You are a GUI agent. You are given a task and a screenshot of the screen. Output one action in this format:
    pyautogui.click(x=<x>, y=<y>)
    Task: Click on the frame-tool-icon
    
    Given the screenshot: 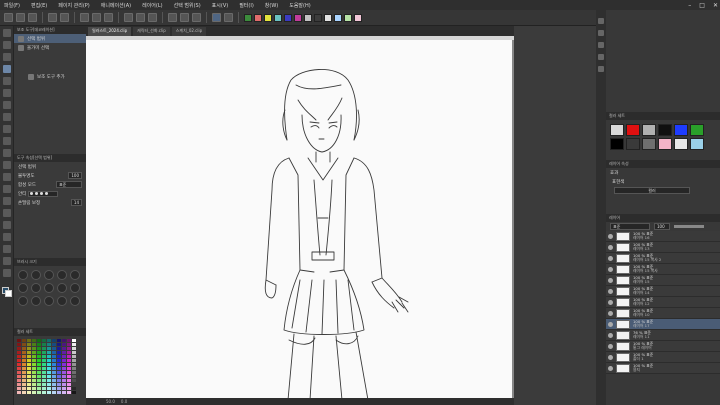 What is the action you would take?
    pyautogui.click(x=6, y=225)
    